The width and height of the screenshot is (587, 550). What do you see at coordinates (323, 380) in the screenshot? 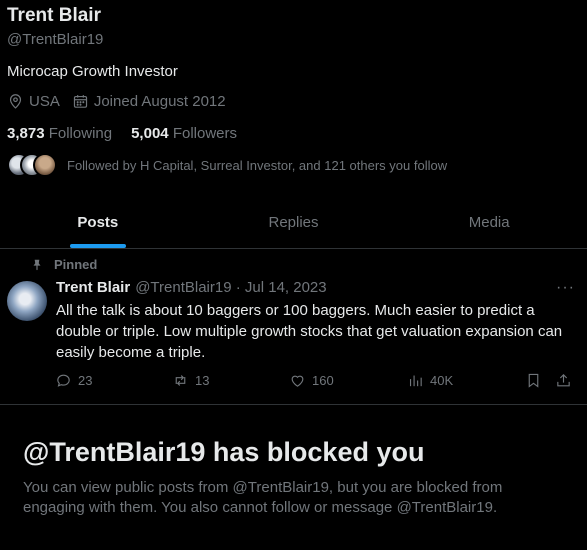
I see `like-count: 160` at bounding box center [323, 380].